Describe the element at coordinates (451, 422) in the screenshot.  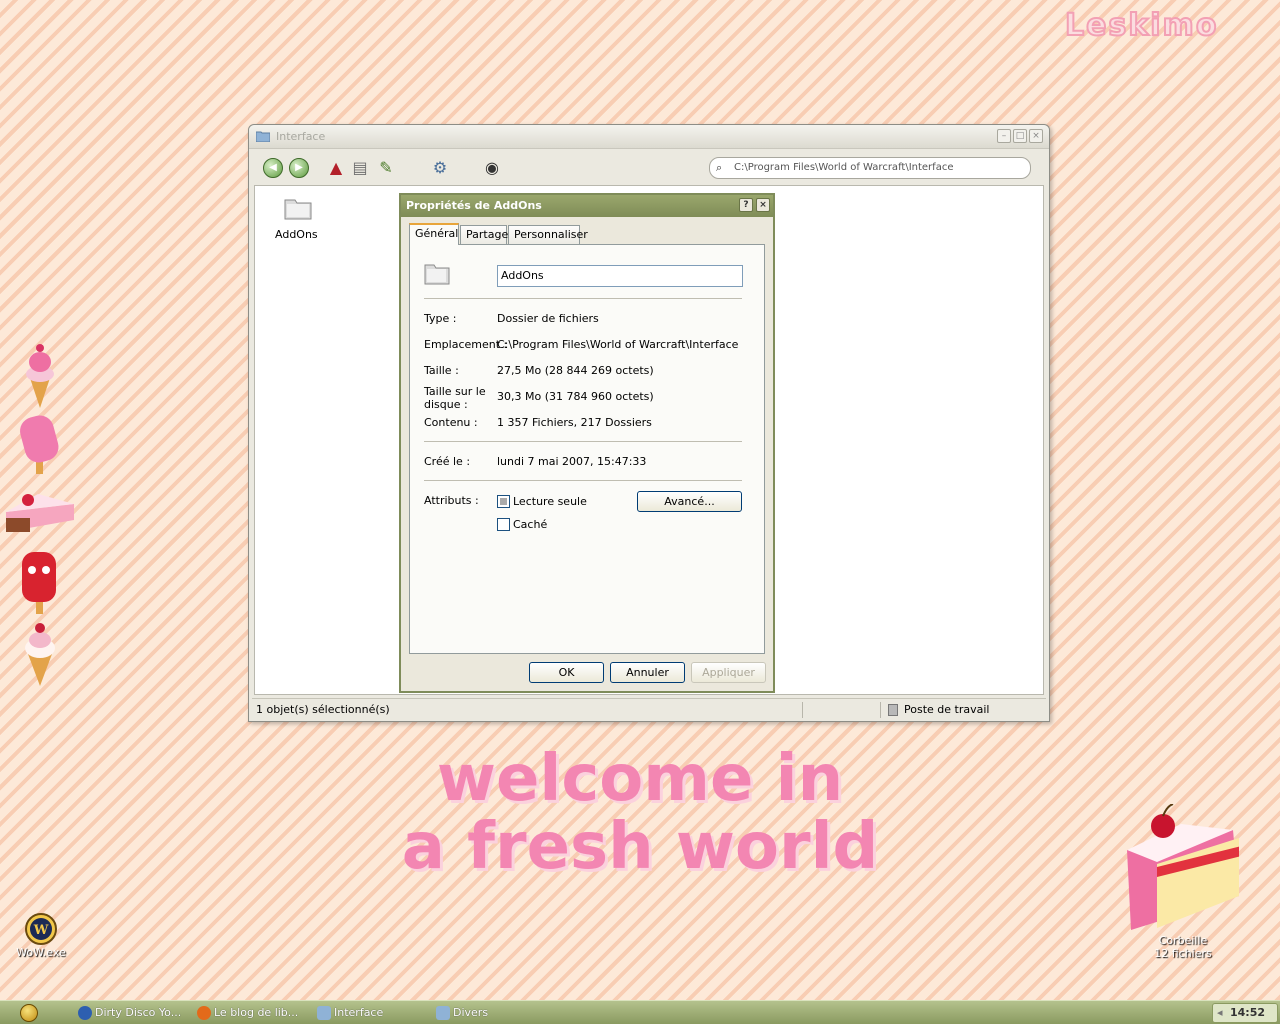
I see `content-label: Contenu :` at that location.